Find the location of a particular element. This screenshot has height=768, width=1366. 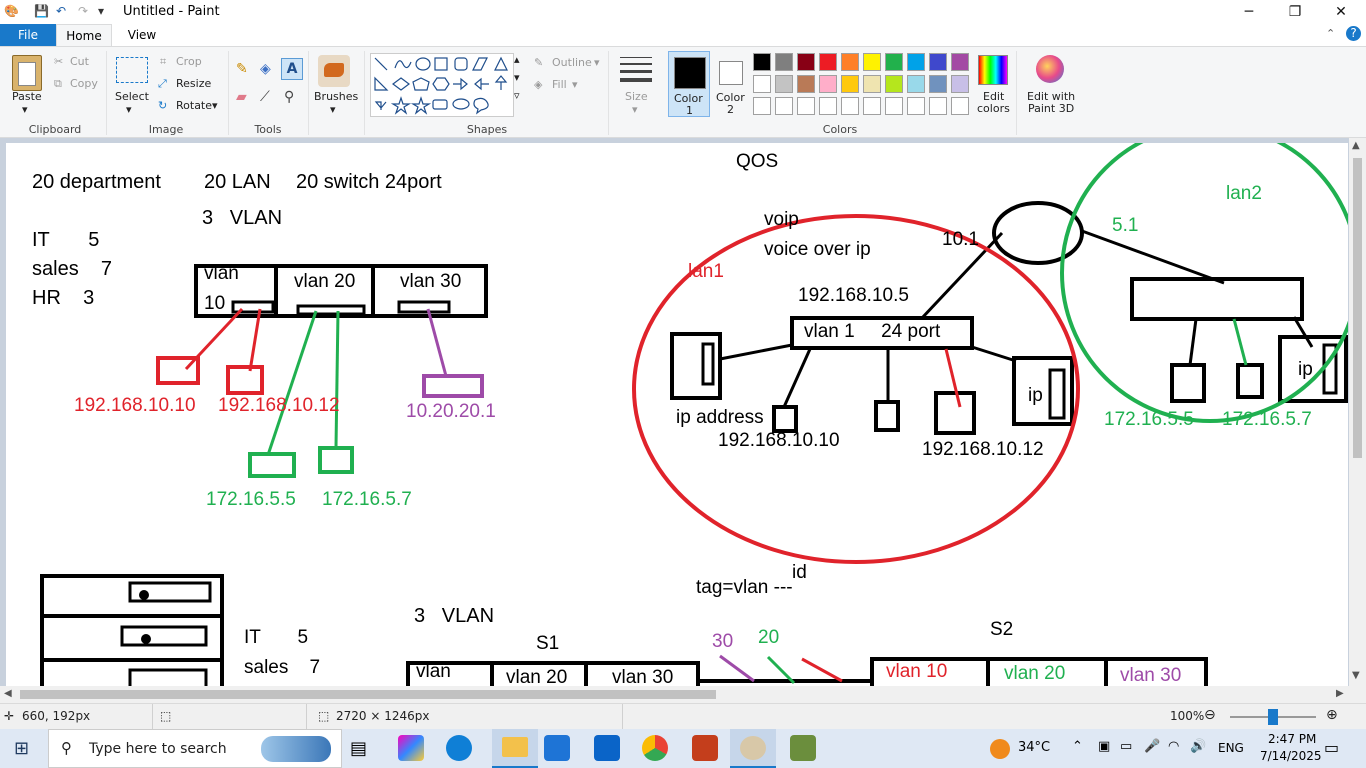

brushes-dropdown-icon: ▾ is located at coordinates (333, 109).